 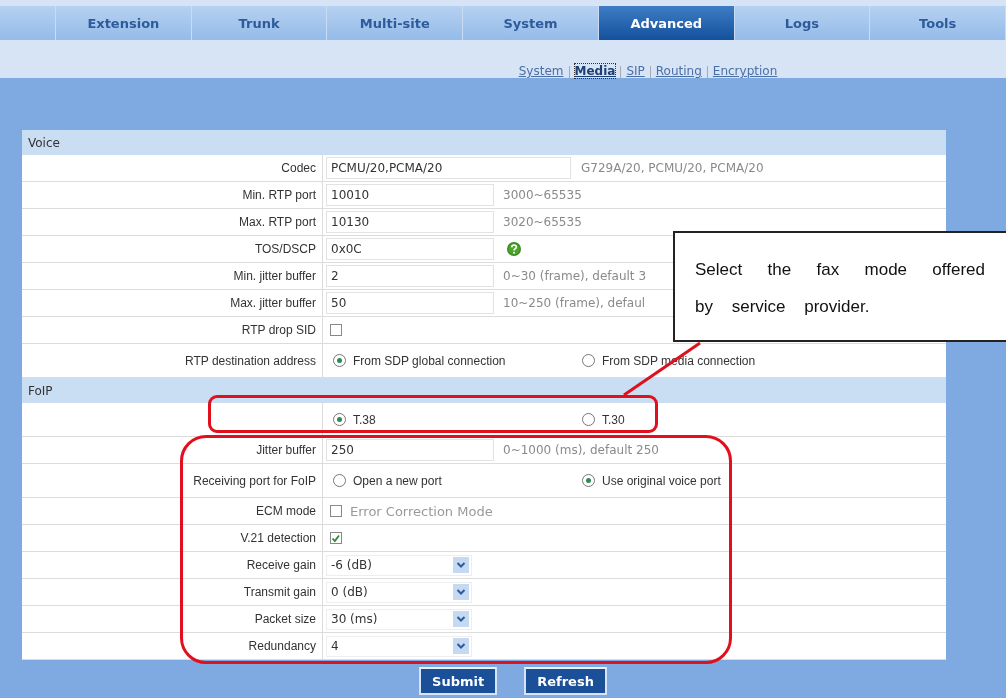 What do you see at coordinates (429, 360) in the screenshot?
I see `radio-label: From SDP global connection` at bounding box center [429, 360].